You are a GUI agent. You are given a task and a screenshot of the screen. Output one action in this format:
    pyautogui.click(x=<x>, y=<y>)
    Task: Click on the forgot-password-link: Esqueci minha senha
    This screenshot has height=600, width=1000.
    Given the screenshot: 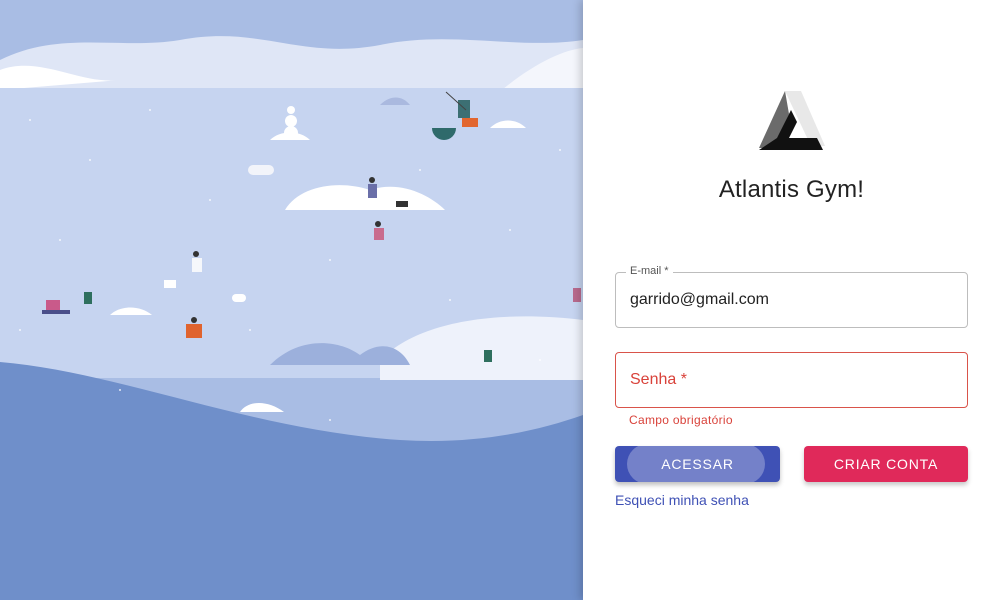 What is the action you would take?
    pyautogui.click(x=682, y=500)
    